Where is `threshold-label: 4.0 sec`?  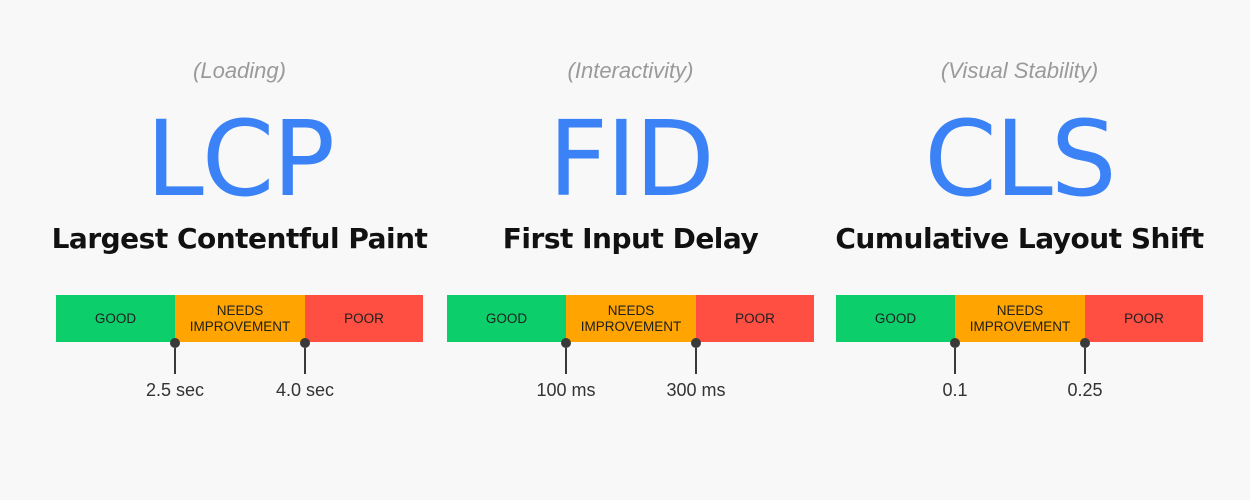 threshold-label: 4.0 sec is located at coordinates (305, 390).